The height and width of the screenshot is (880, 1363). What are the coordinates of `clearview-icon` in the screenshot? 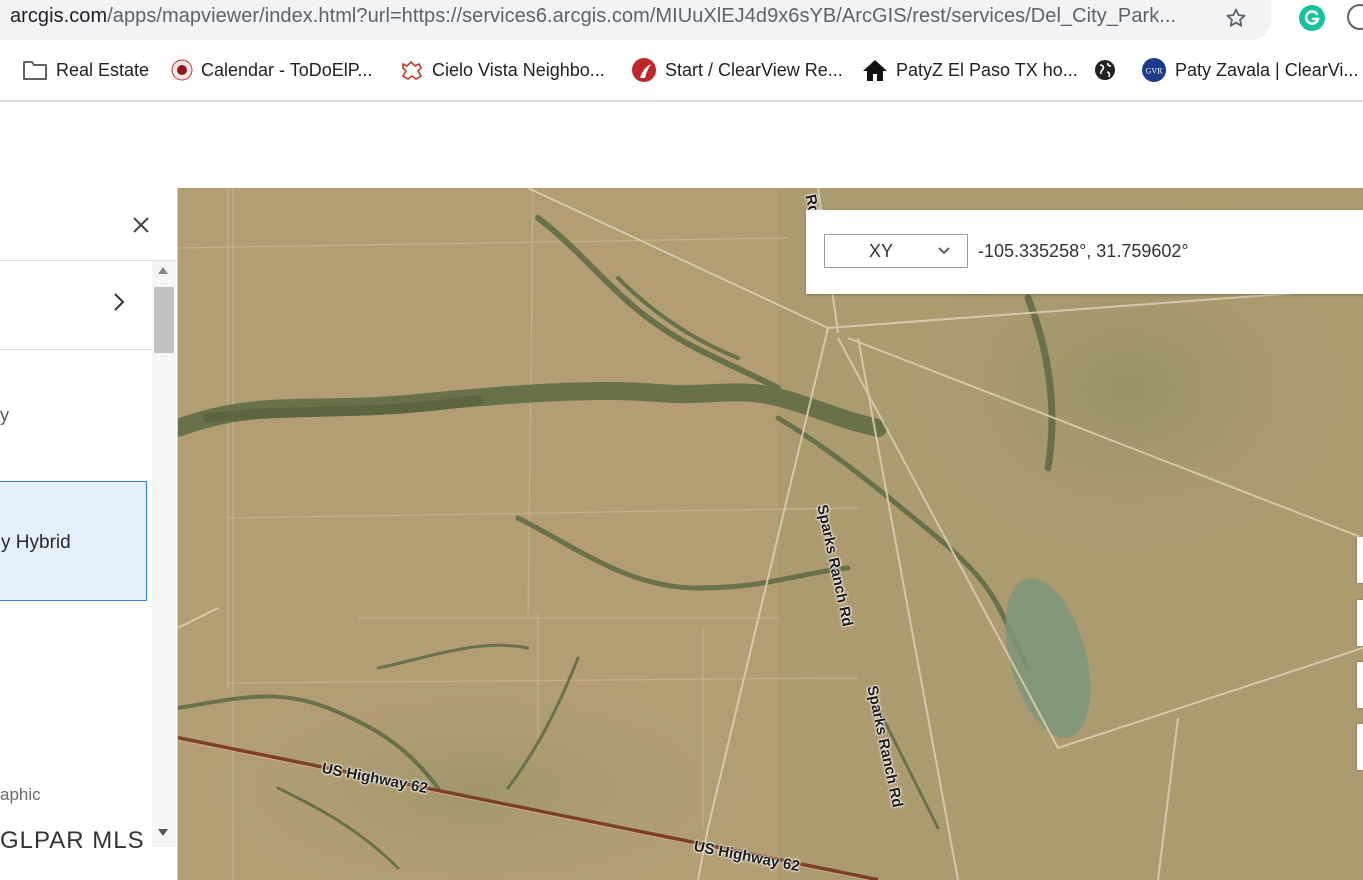 It's located at (644, 70).